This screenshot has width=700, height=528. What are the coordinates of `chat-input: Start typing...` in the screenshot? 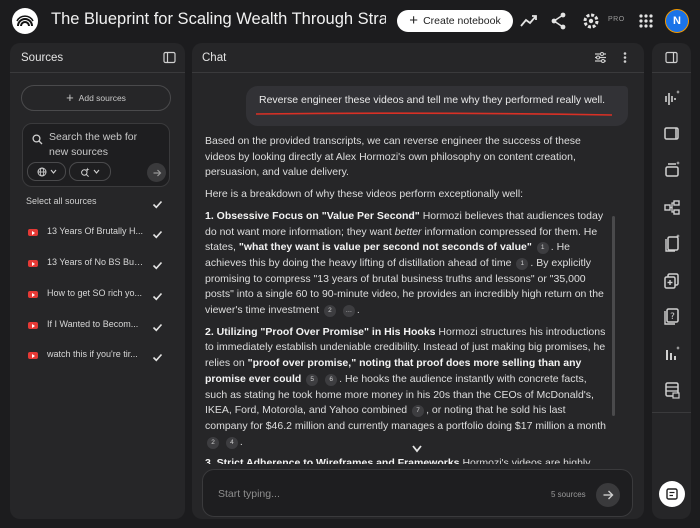 It's located at (249, 494).